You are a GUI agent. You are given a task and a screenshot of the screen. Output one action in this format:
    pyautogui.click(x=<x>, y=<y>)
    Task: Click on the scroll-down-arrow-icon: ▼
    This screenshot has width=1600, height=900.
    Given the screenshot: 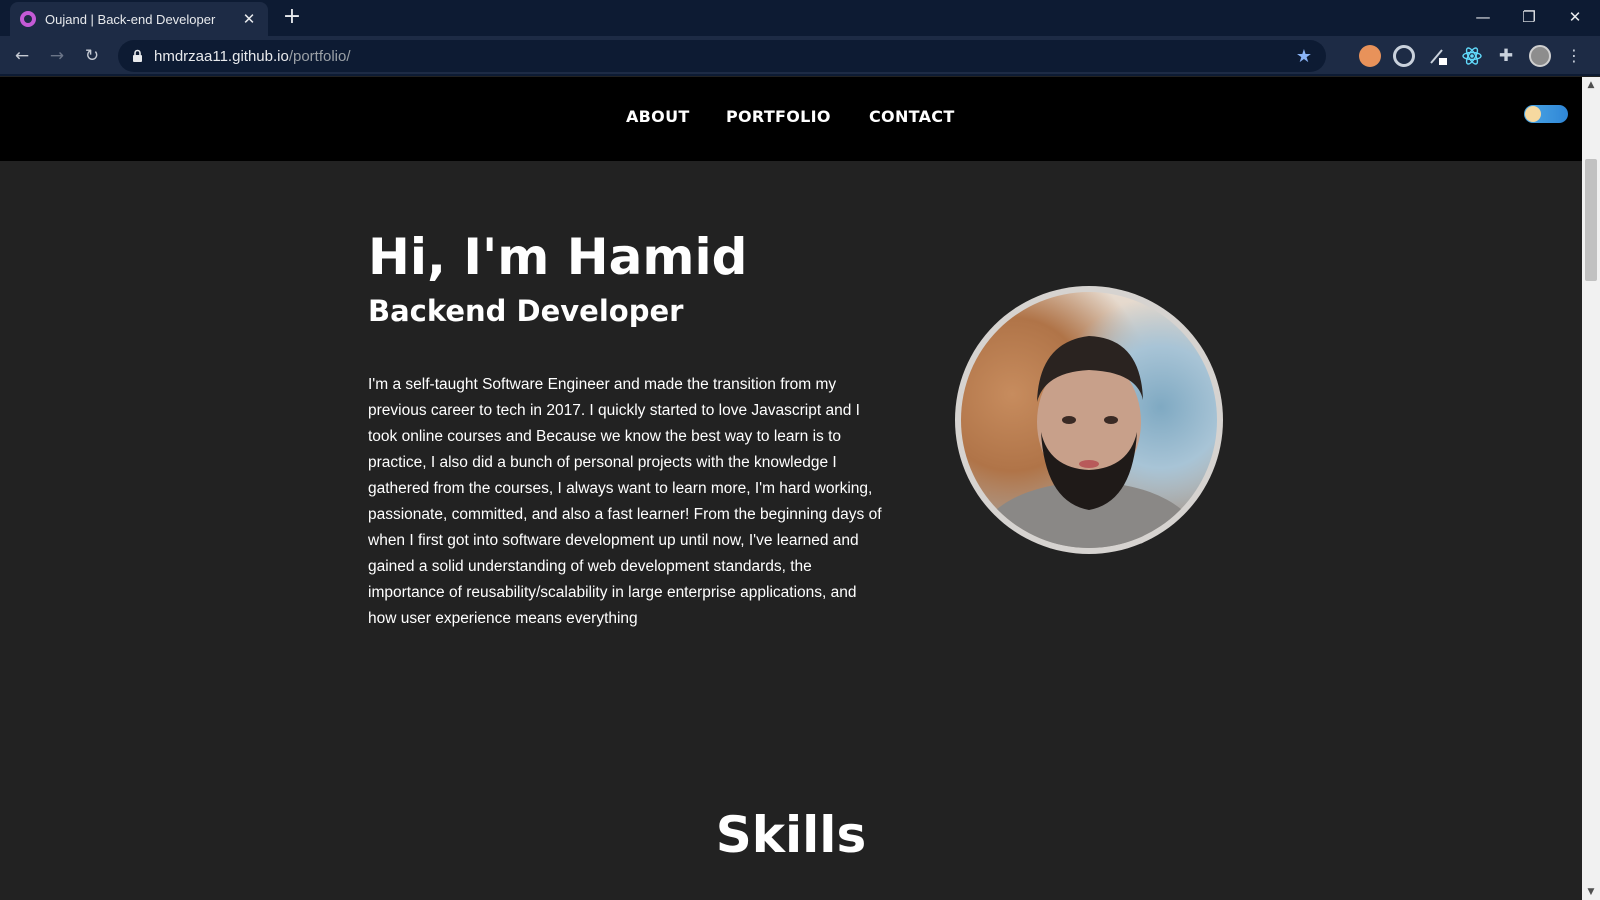 What is the action you would take?
    pyautogui.click(x=1591, y=892)
    